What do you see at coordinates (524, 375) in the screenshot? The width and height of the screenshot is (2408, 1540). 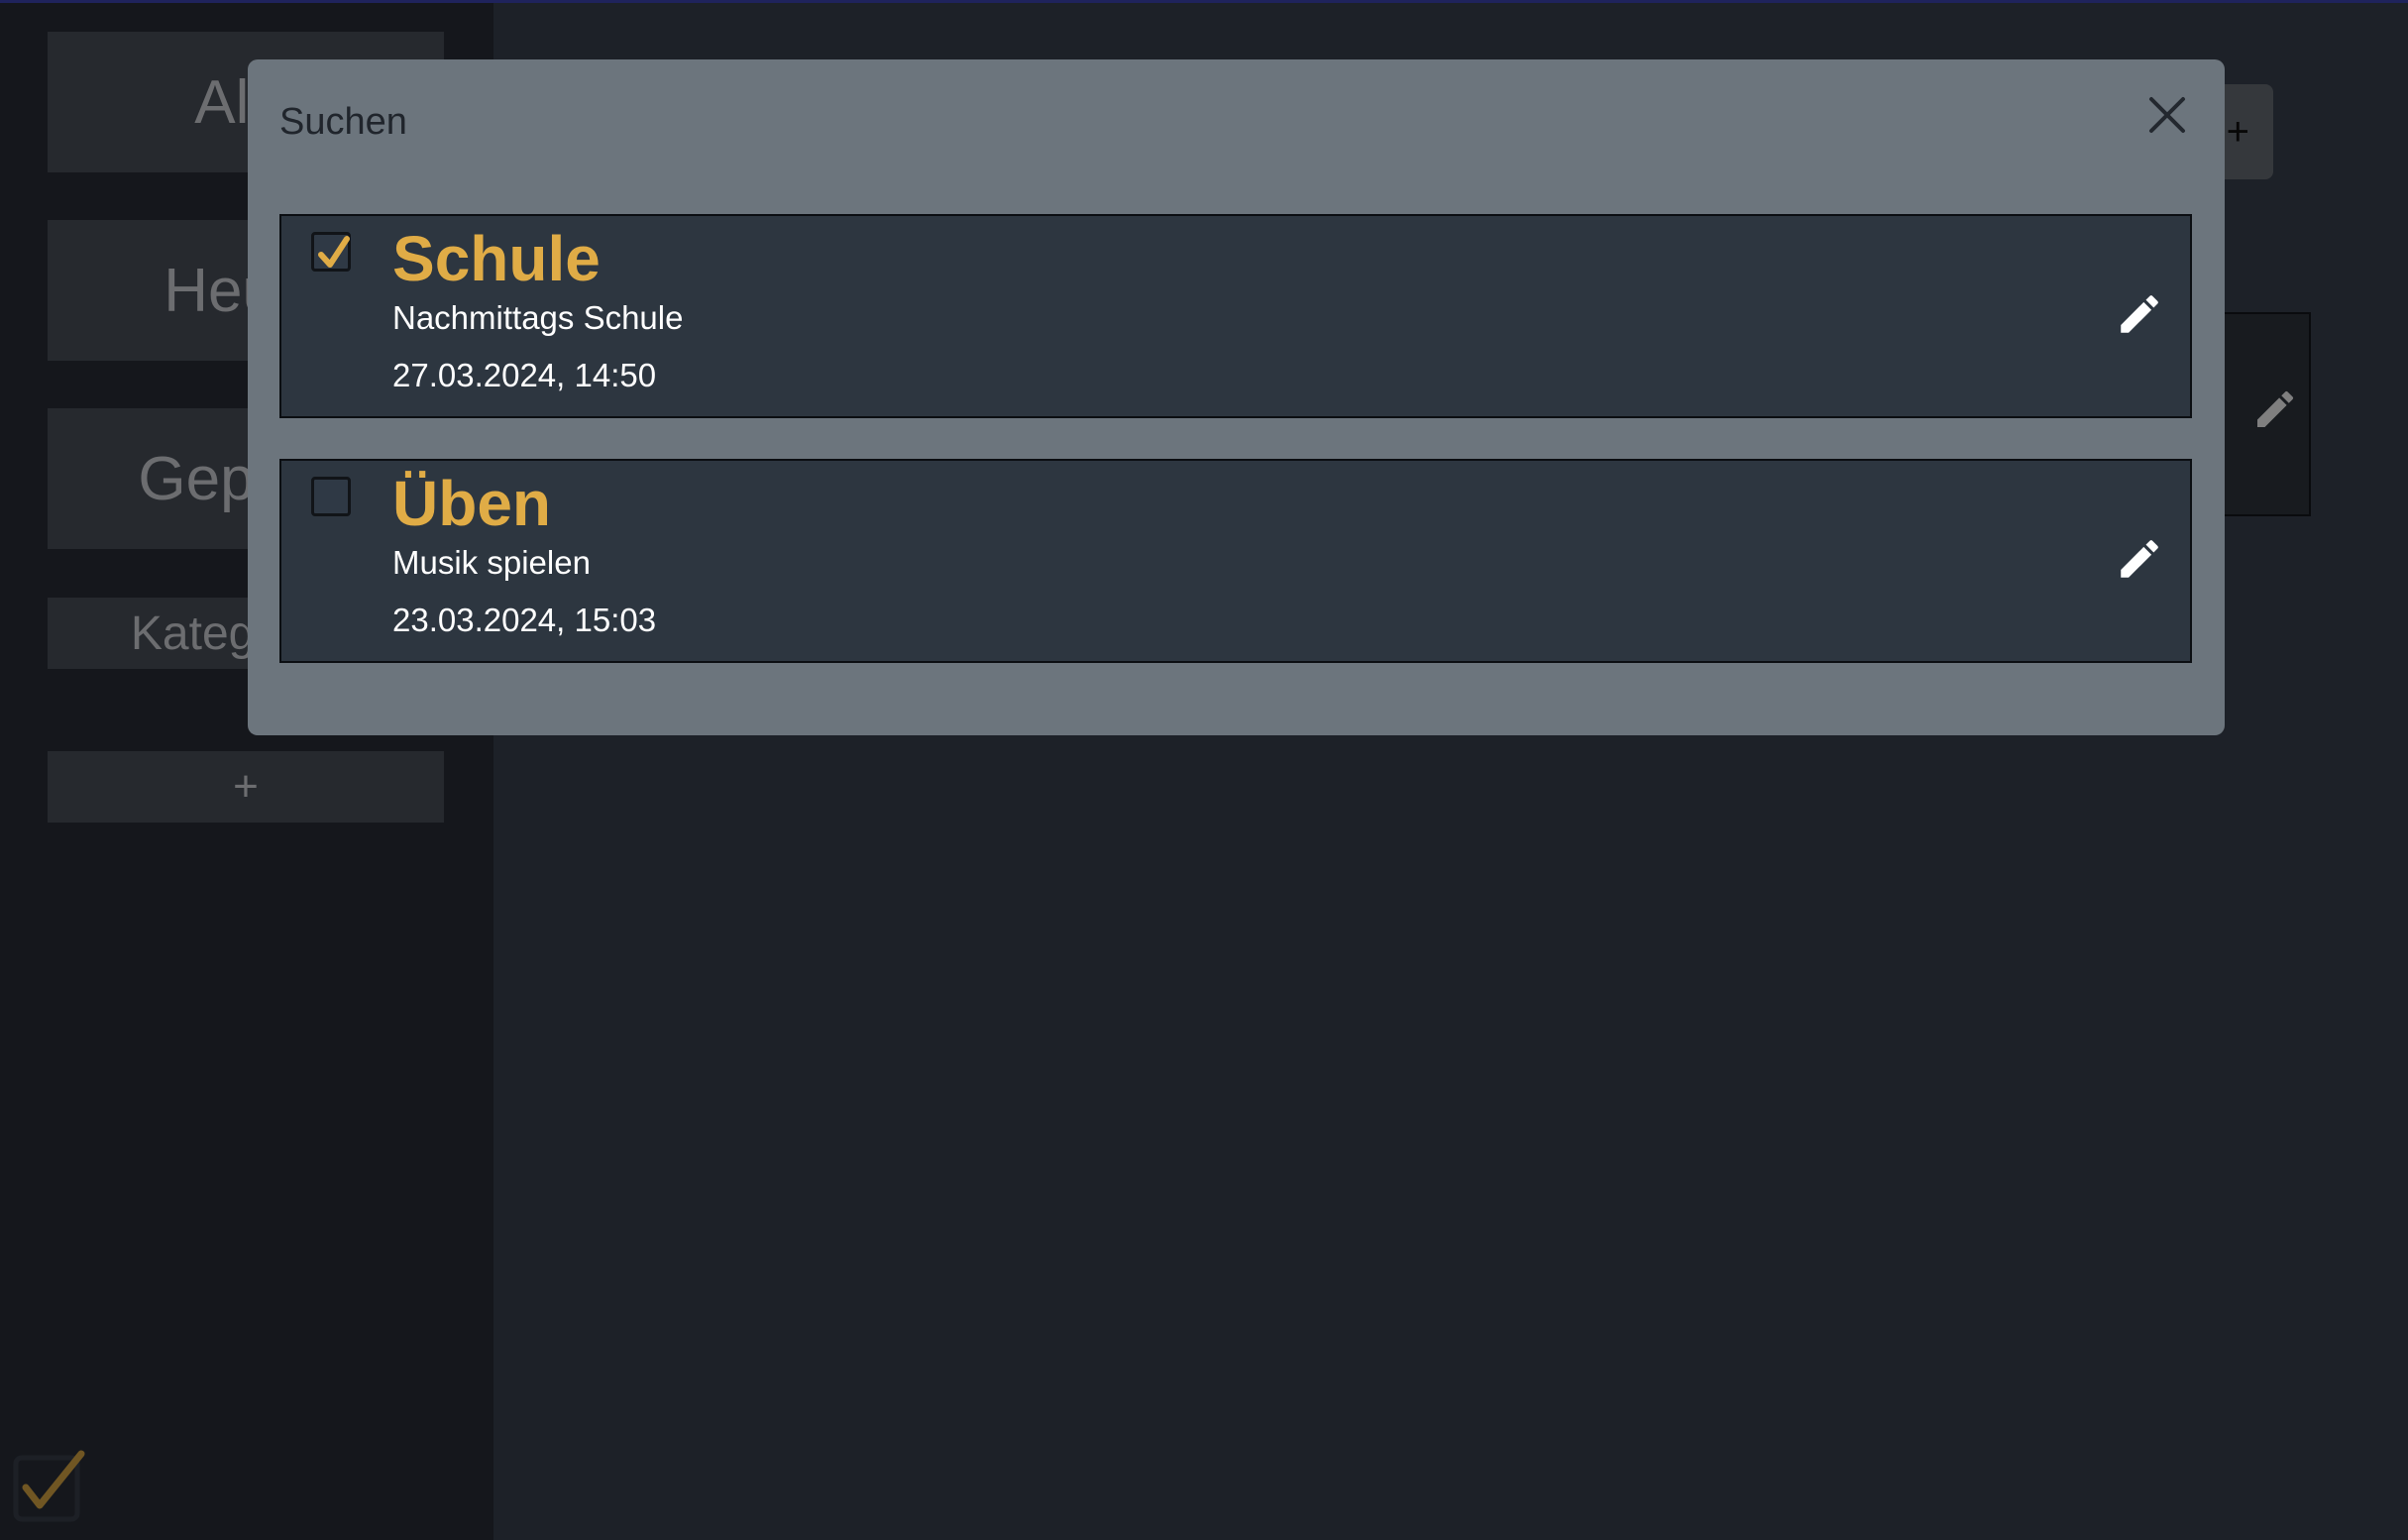 I see `task-date: 27.03.2024, 14:50` at bounding box center [524, 375].